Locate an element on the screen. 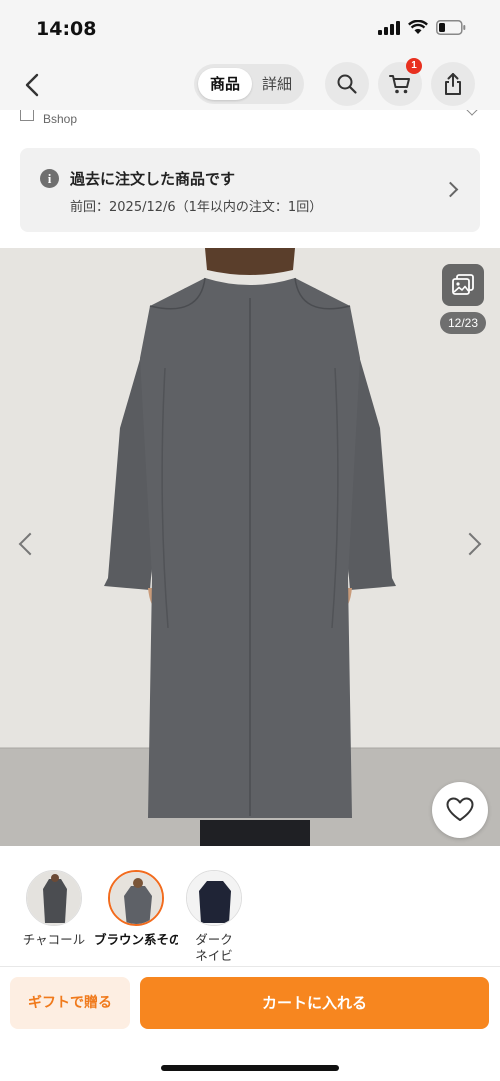  gift-button: ギフトで贈る is located at coordinates (70, 1003).